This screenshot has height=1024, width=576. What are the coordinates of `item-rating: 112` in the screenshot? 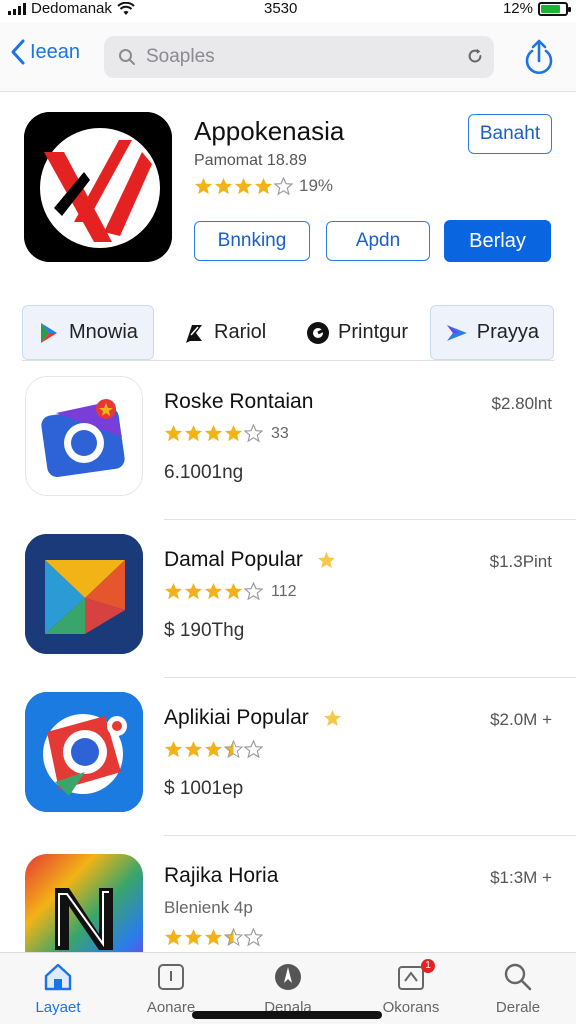 It's located at (230, 591).